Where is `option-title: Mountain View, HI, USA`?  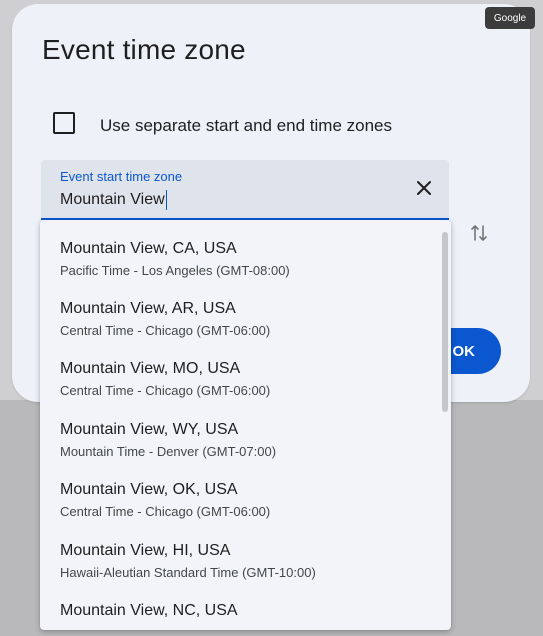
option-title: Mountain View, HI, USA is located at coordinates (145, 550).